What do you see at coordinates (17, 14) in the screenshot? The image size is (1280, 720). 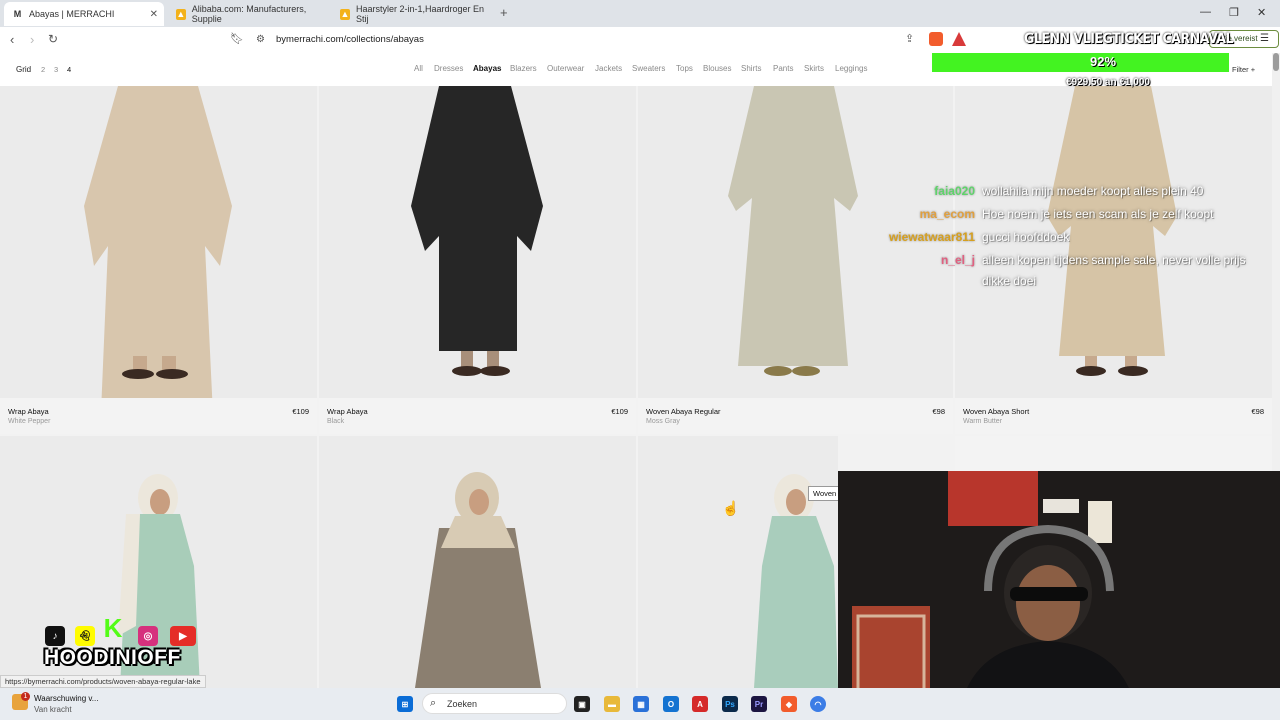 I see `merrachi-favicon-icon: M` at bounding box center [17, 14].